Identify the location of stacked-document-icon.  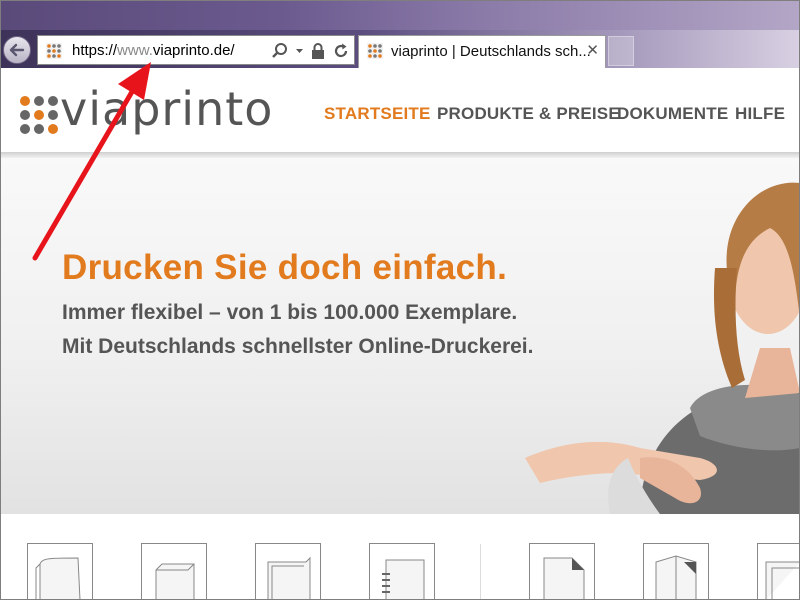
(778, 571).